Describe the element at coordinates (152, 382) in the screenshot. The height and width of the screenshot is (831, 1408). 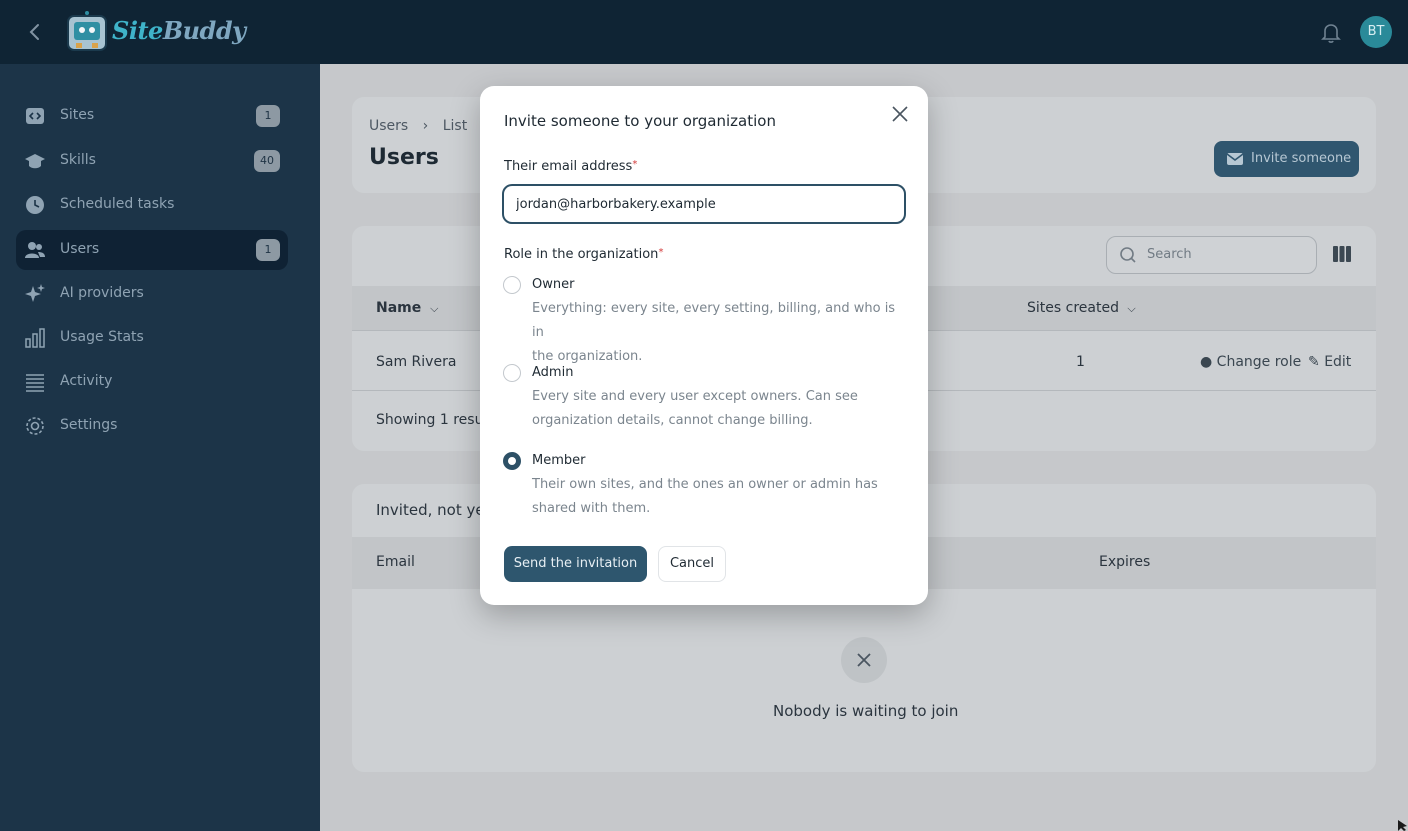
I see `sidebar-item-activity: Activity` at that location.